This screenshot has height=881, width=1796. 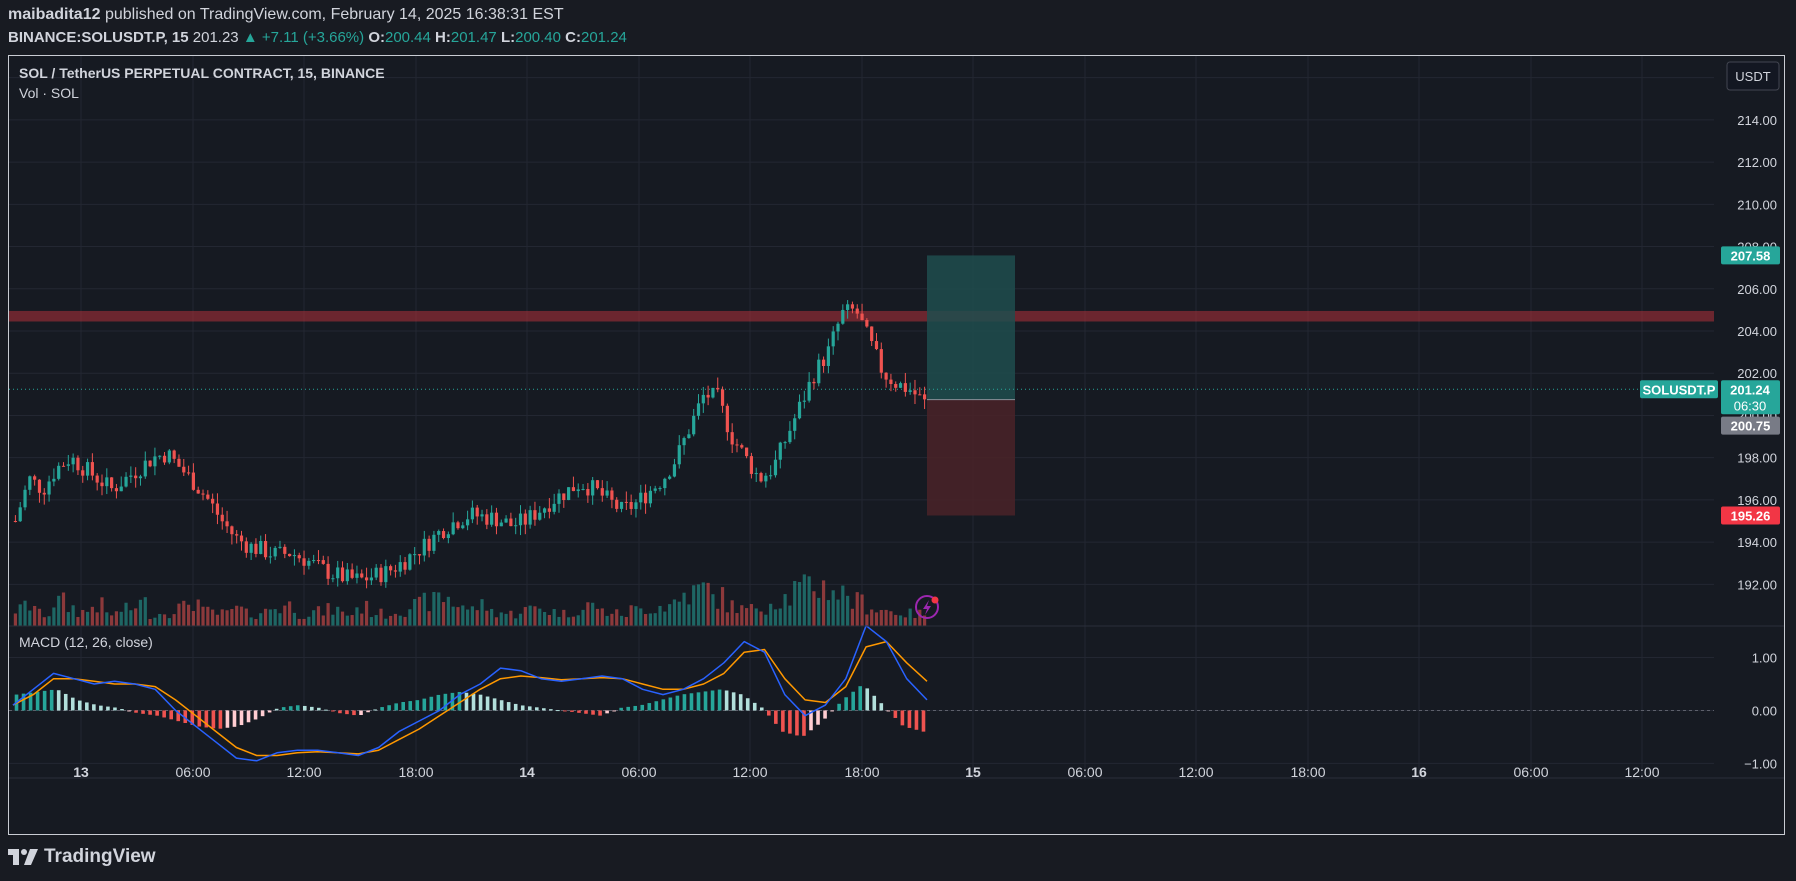 What do you see at coordinates (971, 457) in the screenshot?
I see `loss-zone` at bounding box center [971, 457].